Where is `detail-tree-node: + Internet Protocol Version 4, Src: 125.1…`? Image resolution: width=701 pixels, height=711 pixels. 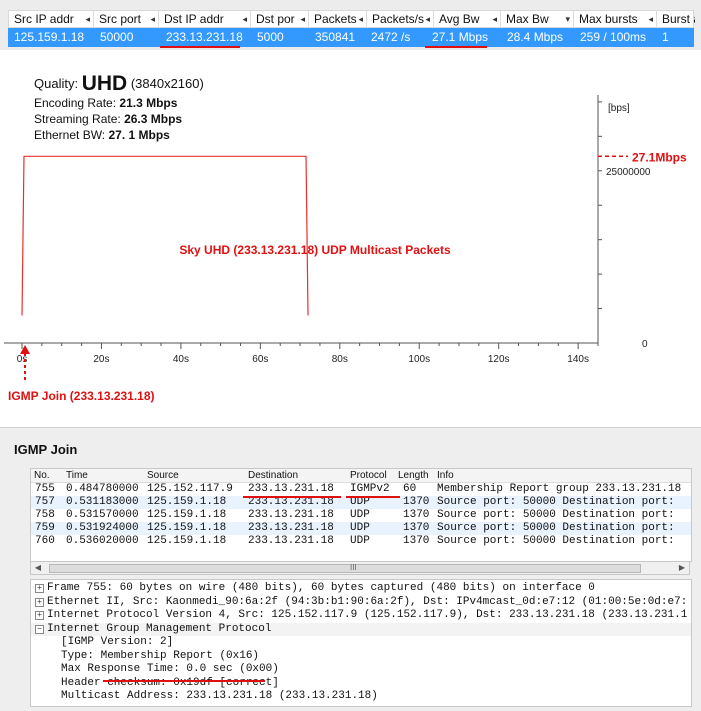 detail-tree-node: + Internet Protocol Version 4, Src: 125.1… is located at coordinates (361, 615).